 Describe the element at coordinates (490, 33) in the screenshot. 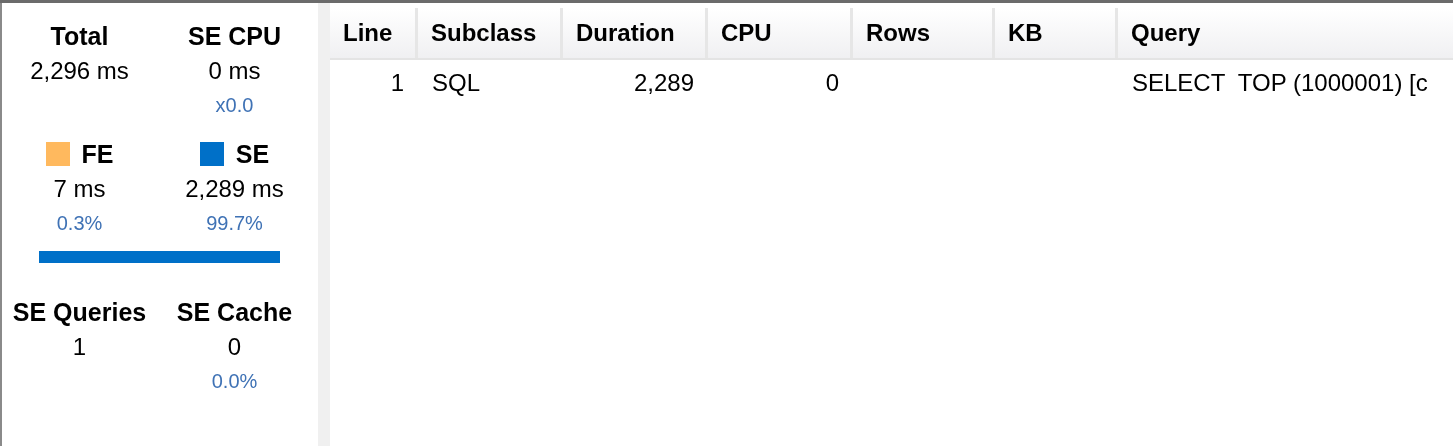

I see `column-header: Subclass` at that location.